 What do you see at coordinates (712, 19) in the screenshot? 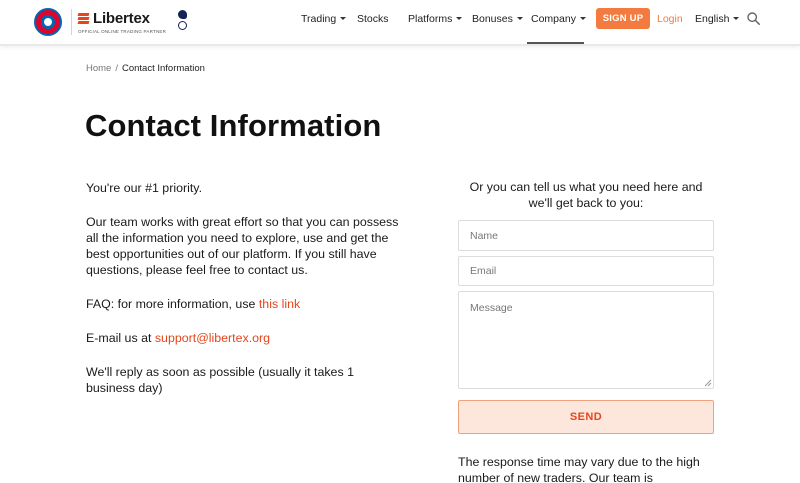
I see `language-label: English` at bounding box center [712, 19].